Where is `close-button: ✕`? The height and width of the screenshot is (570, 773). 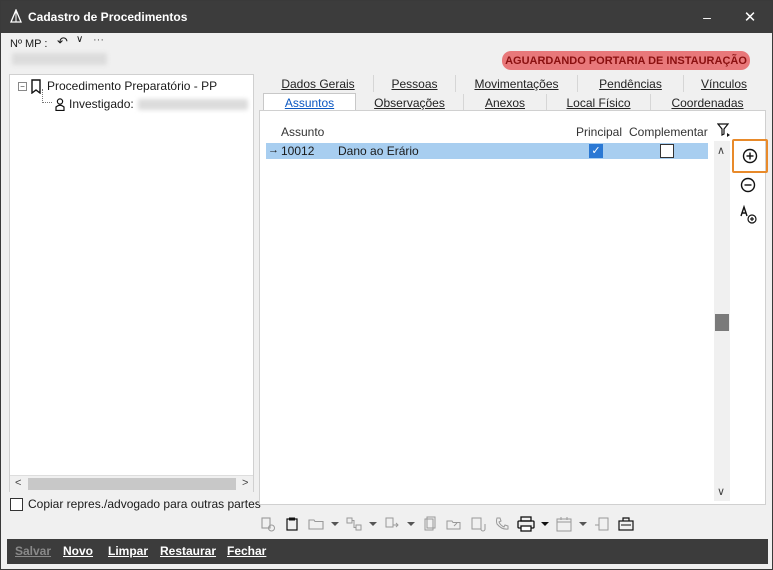 close-button: ✕ is located at coordinates (750, 17).